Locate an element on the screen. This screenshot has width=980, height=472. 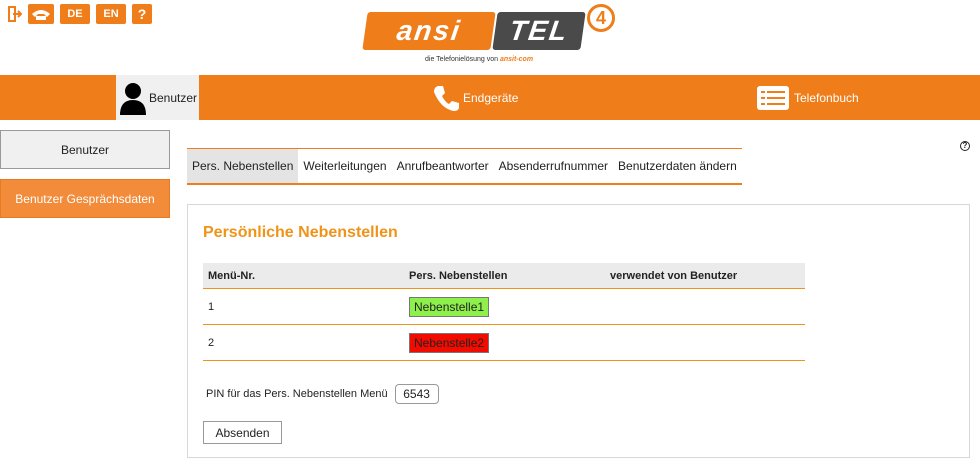
tab-weiterleitungen: Weiterleitungen is located at coordinates (345, 165).